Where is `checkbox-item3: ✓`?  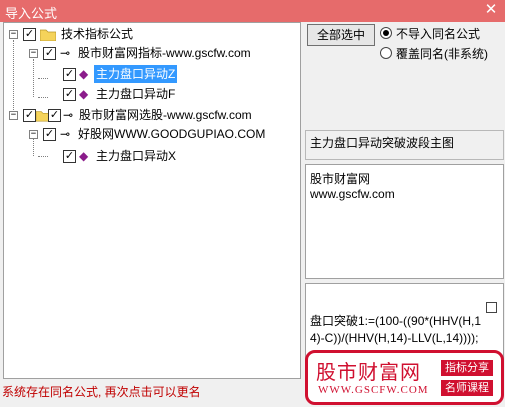
checkbox-item3: ✓ is located at coordinates (69, 156).